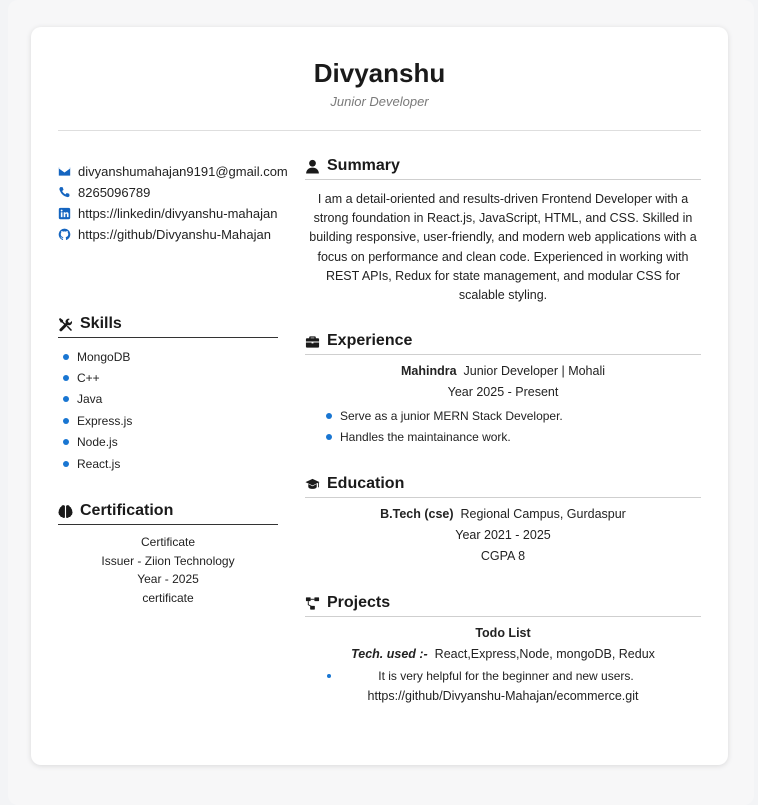 The width and height of the screenshot is (758, 805). Describe the element at coordinates (313, 166) in the screenshot. I see `user-icon` at that location.